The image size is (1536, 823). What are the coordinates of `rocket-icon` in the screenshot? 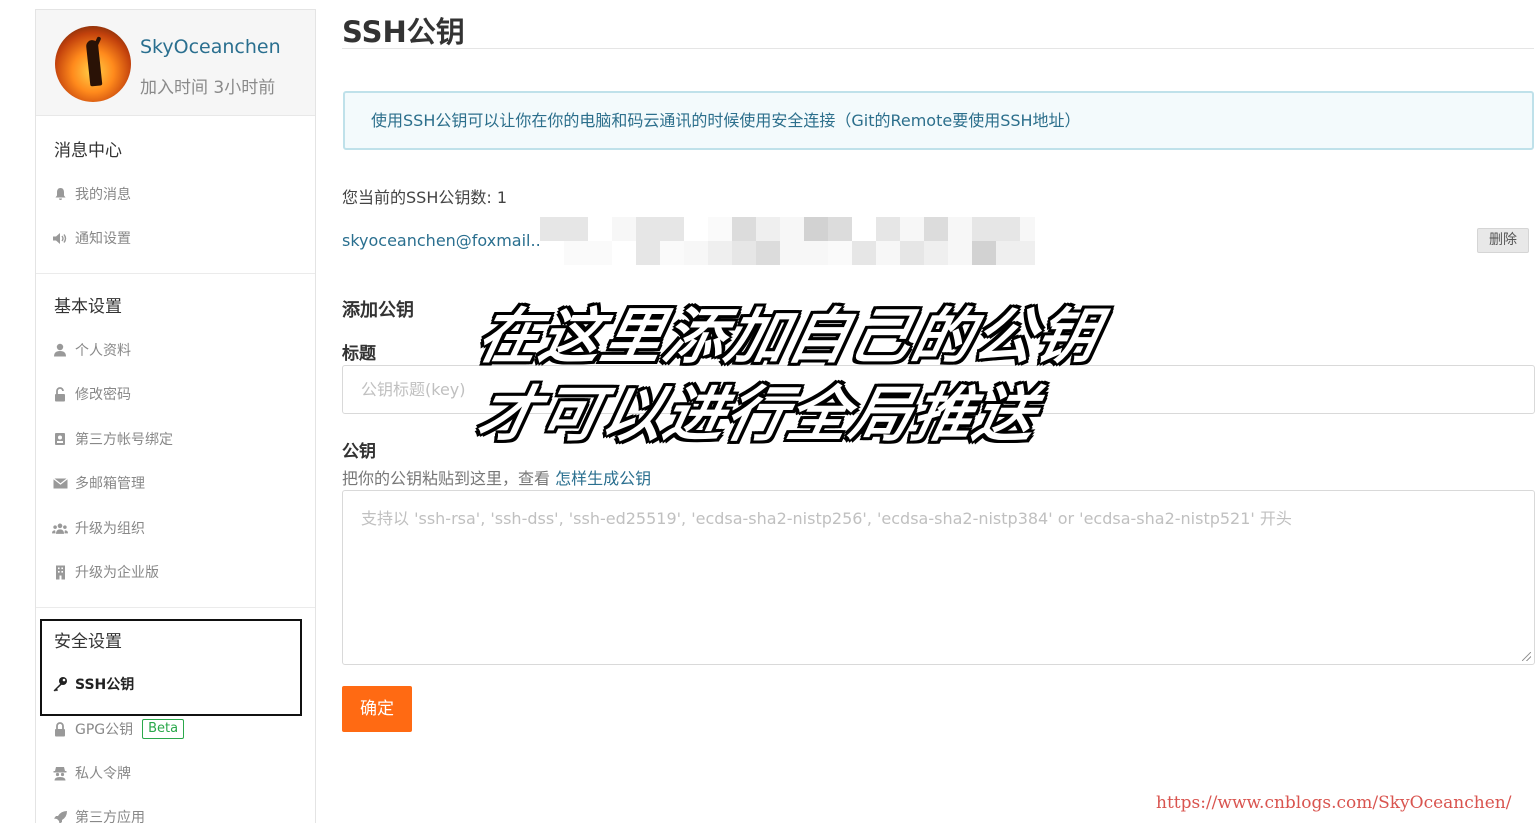 It's located at (60, 816).